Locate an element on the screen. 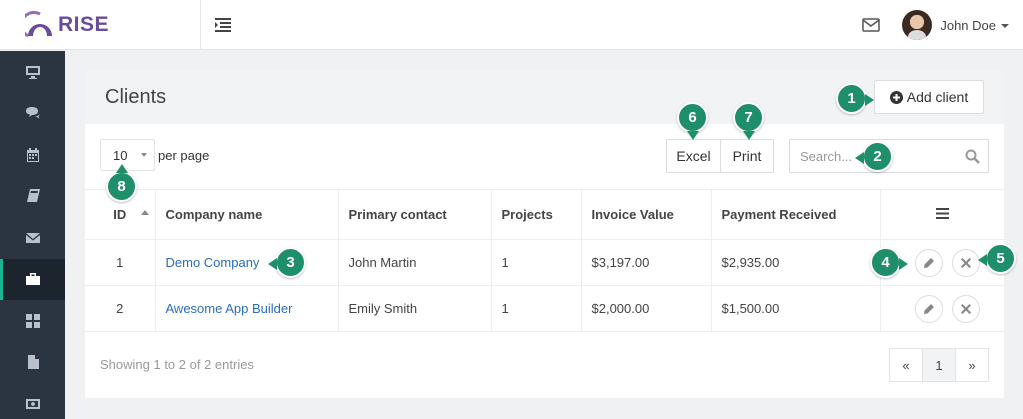 The width and height of the screenshot is (1023, 419). cell-id: 2 is located at coordinates (120, 308).